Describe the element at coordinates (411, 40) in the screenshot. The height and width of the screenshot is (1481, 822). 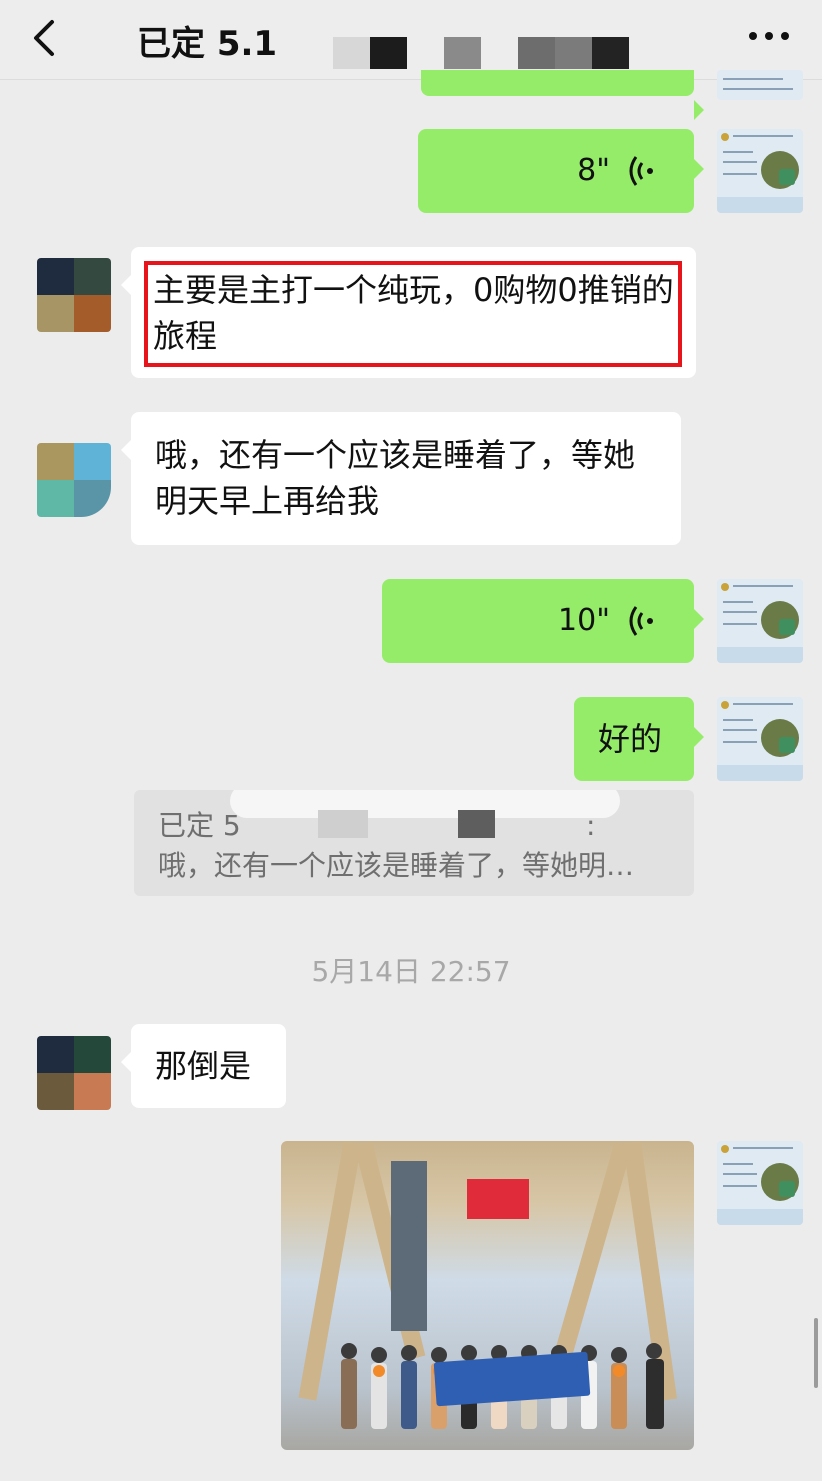
I see `chat-header: 已定 5.12` at that location.